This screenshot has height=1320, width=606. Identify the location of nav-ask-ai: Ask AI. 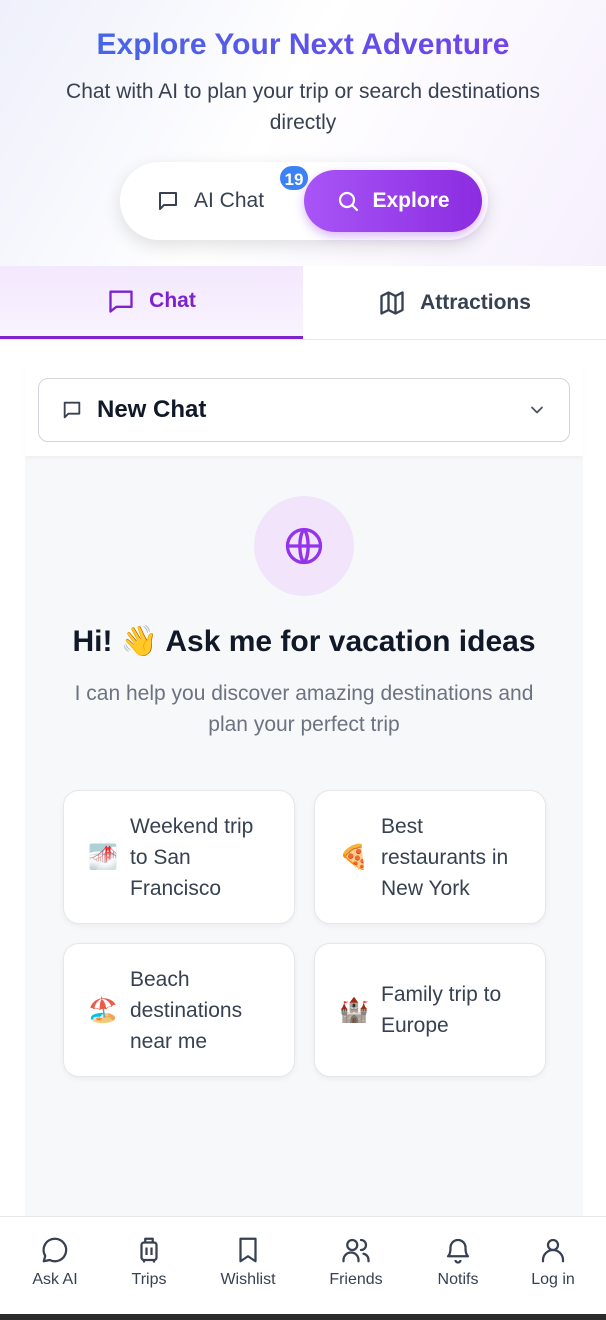
(55, 1262).